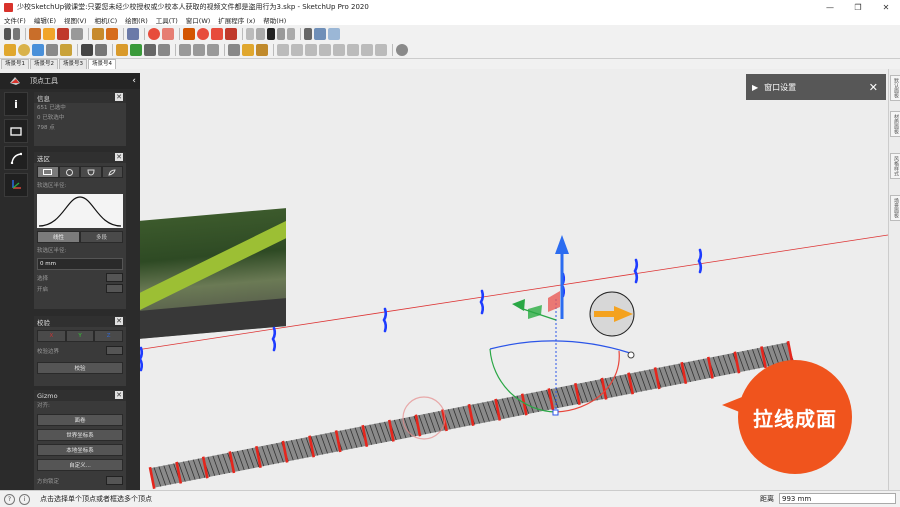 This screenshot has width=900, height=507. Describe the element at coordinates (198, 20) in the screenshot. I see `menu-window: 窗口(W)` at that location.